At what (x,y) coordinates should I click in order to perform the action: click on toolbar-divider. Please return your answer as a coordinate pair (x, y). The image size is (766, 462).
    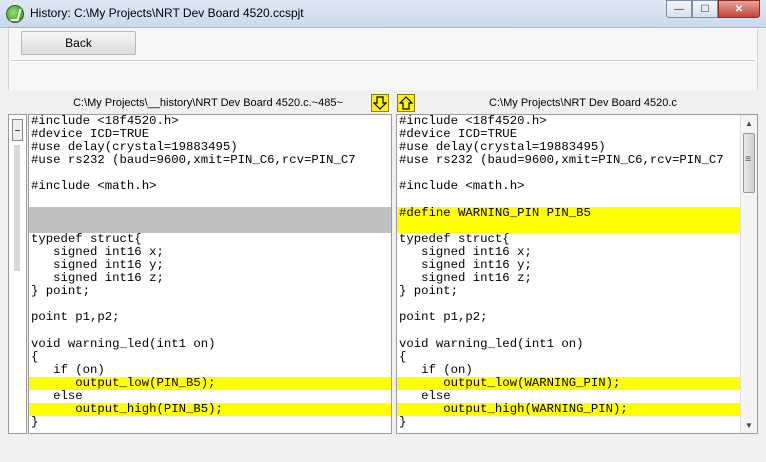
    Looking at the image, I should click on (383, 61).